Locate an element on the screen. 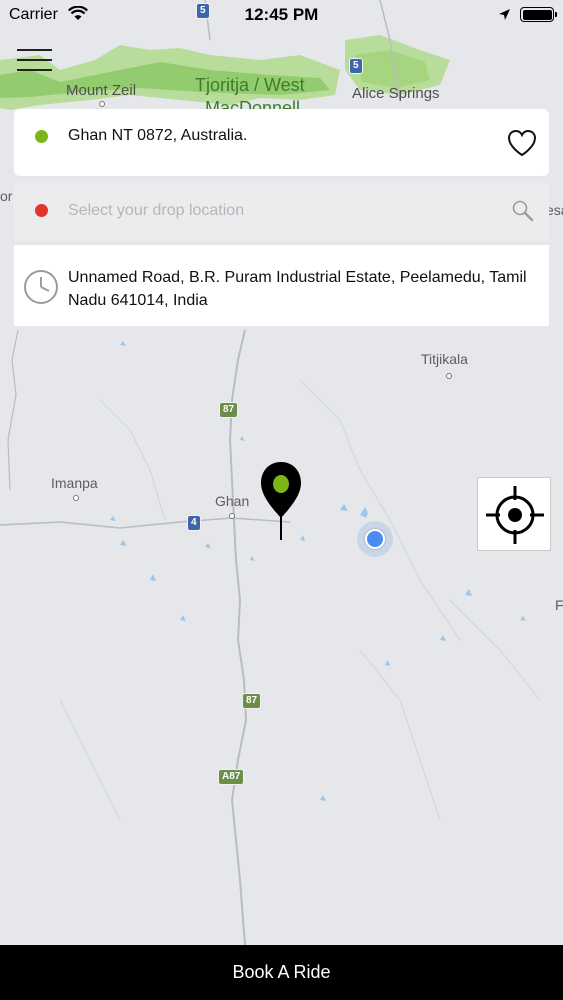  favorite-heart-icon is located at coordinates (522, 143).